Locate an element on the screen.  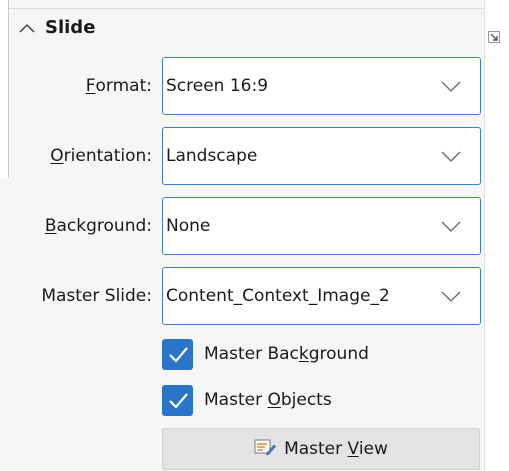
background-label-accel: B is located at coordinates (50, 226).